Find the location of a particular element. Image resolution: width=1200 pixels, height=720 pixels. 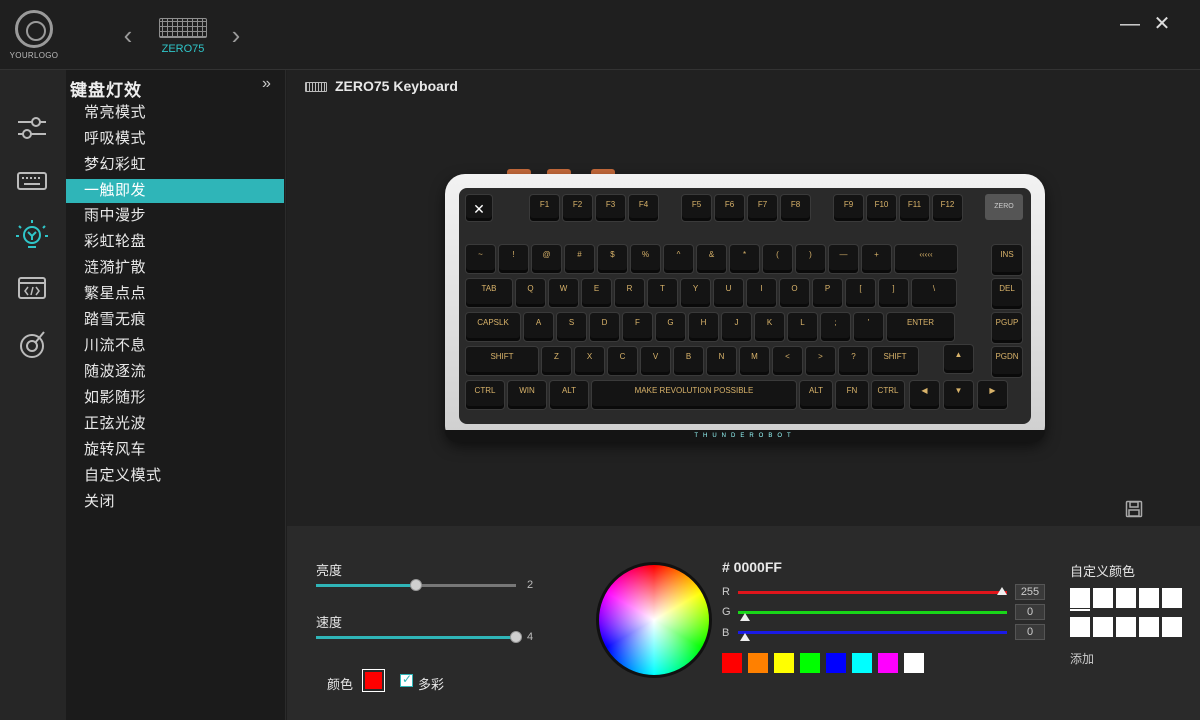

multicolor-checkbox is located at coordinates (406, 679).